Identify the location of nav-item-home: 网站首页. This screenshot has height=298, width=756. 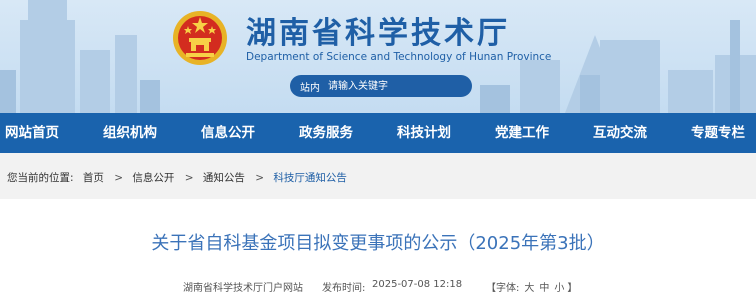
(32, 133).